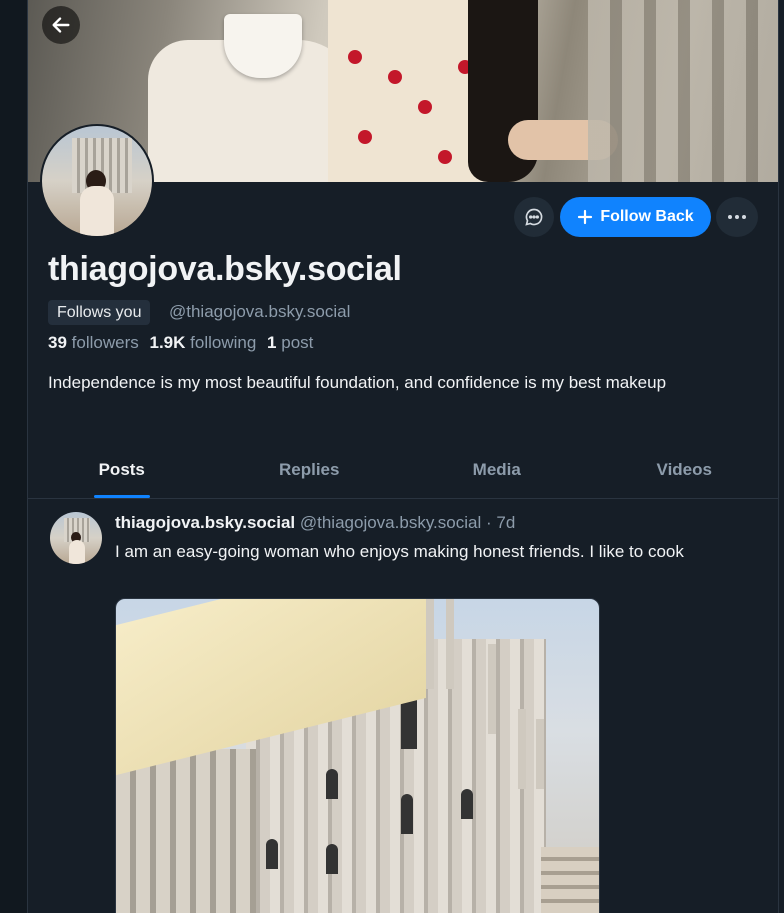 The width and height of the screenshot is (784, 913). Describe the element at coordinates (121, 469) in the screenshot. I see `tab-label: Posts` at that location.